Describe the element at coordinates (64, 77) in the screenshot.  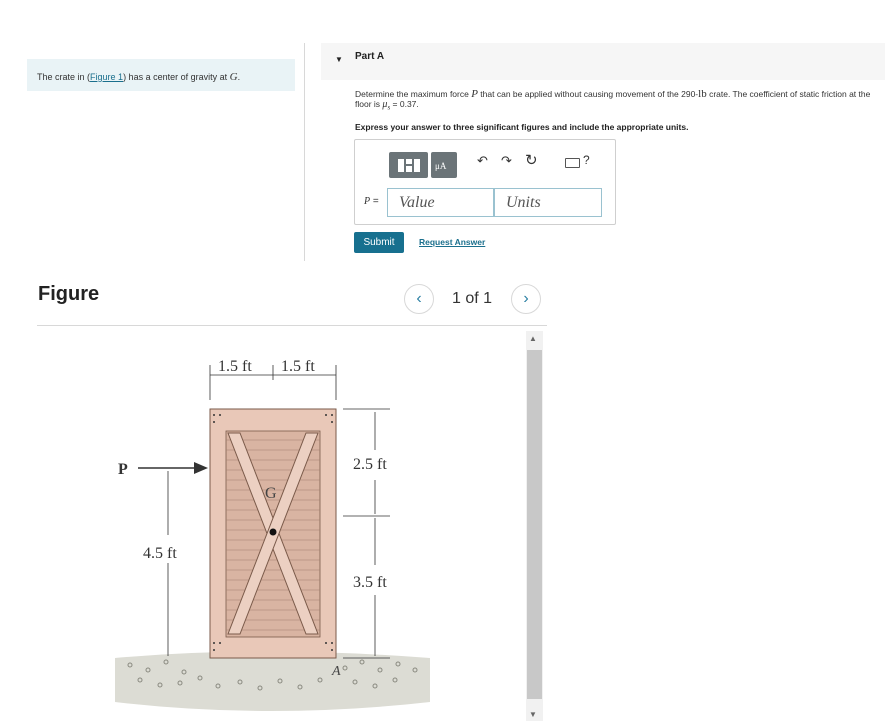
I see `problem-prefix: The crate in (` at that location.